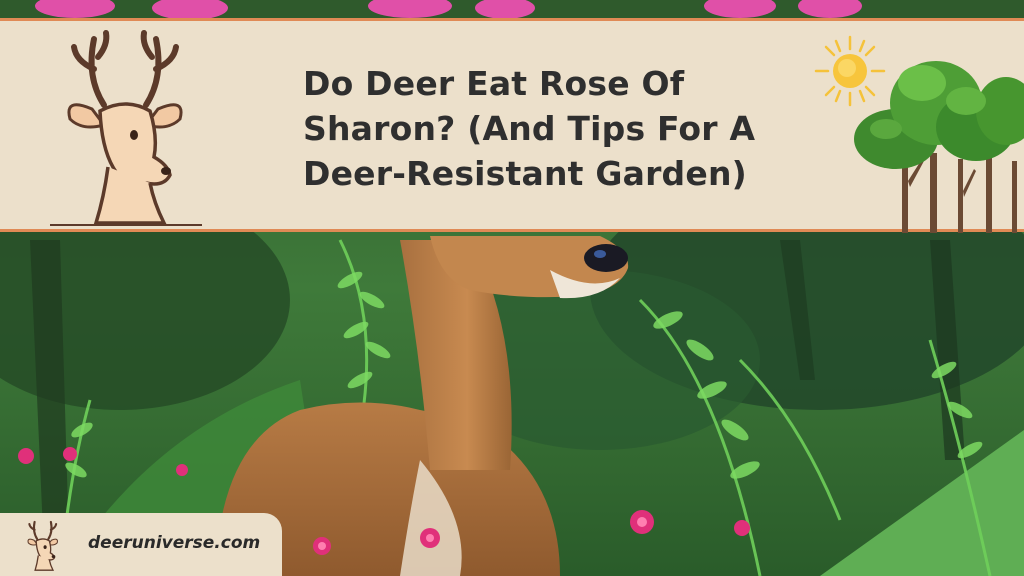 The image size is (1024, 576). I want to click on site-url-link: deeruniverse.com, so click(174, 543).